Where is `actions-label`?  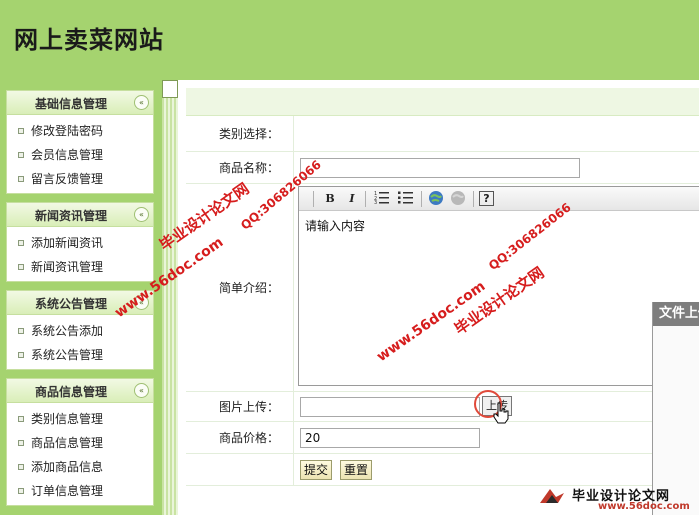
actions-label is located at coordinates (240, 469).